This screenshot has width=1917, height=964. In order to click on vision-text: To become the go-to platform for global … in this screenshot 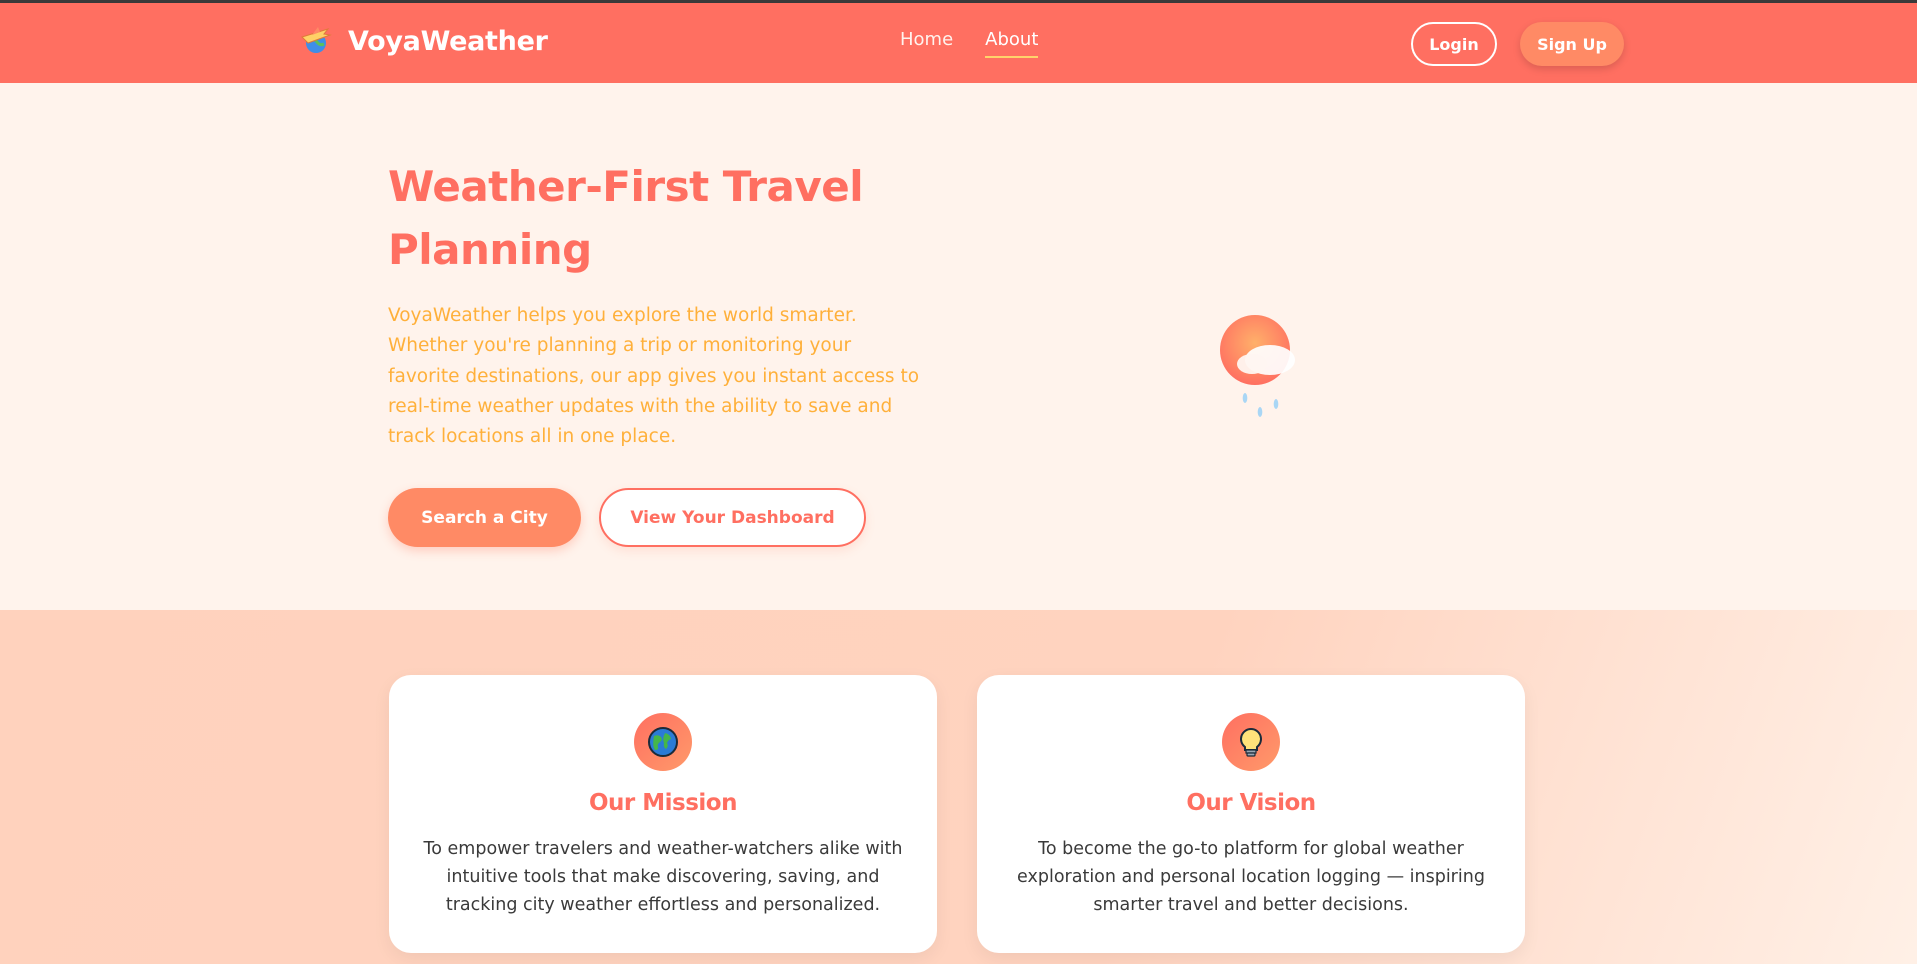, I will do `click(1251, 877)`.